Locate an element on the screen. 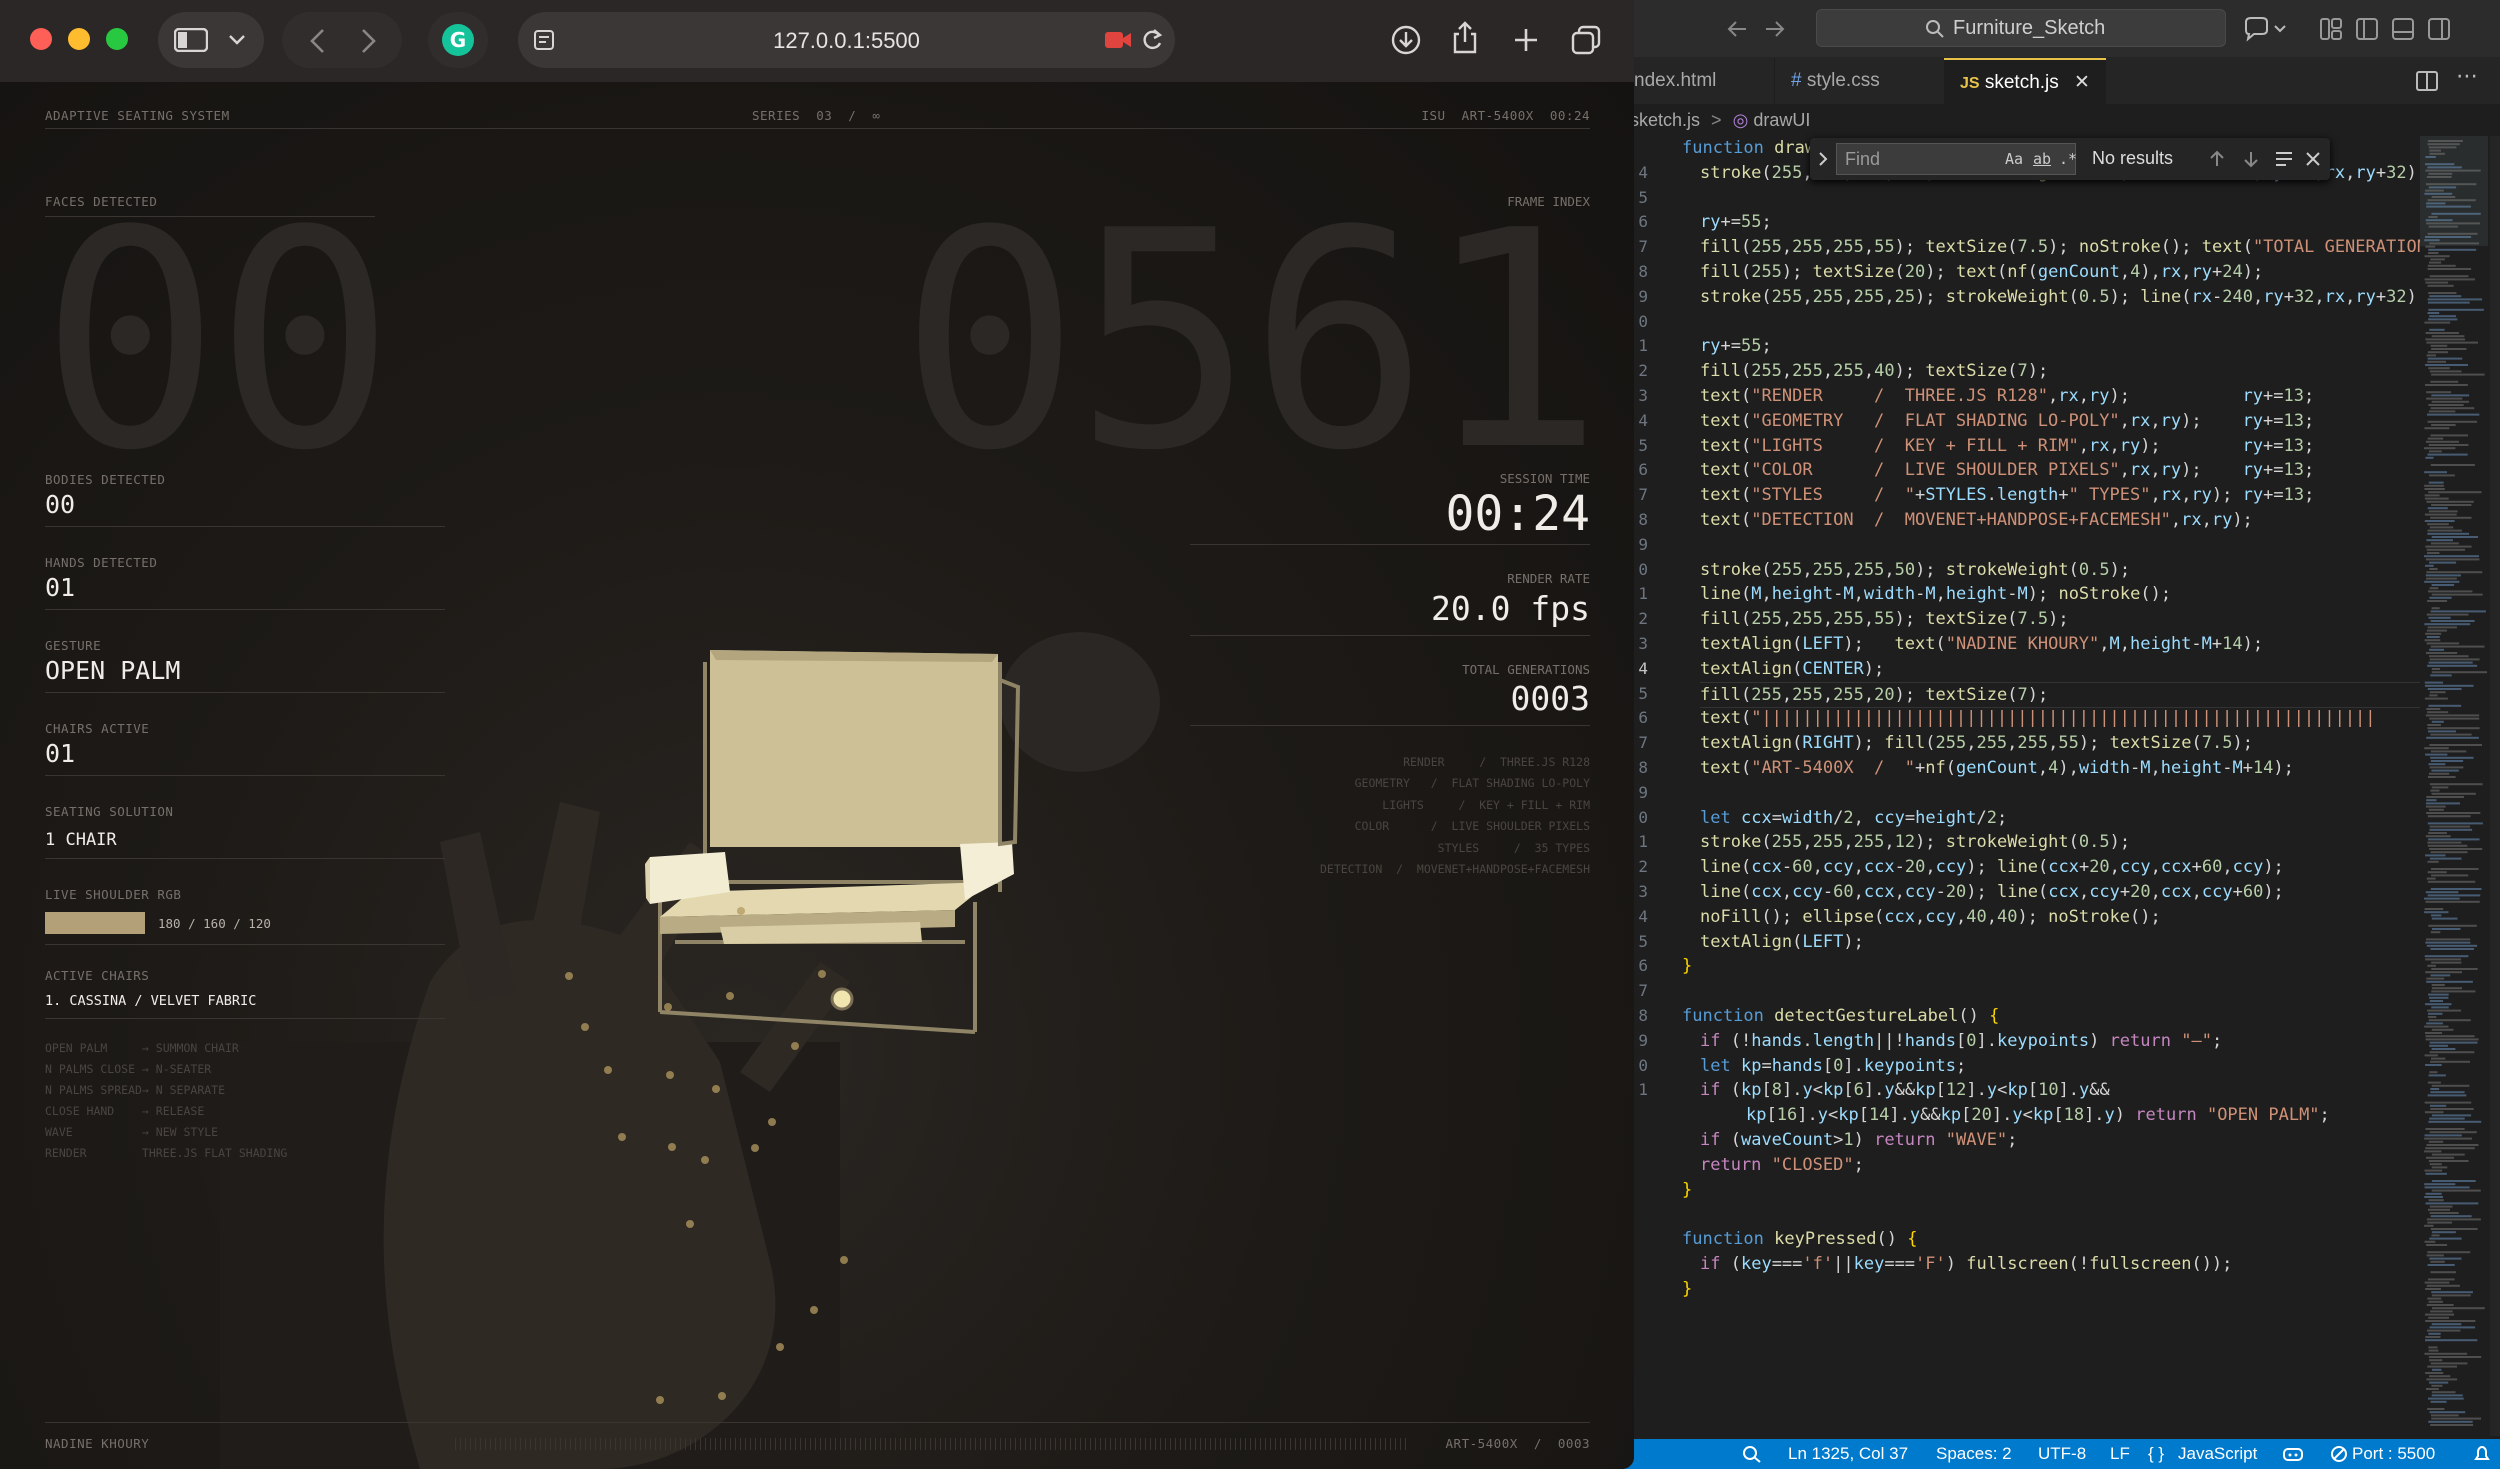  indentation: Spaces: 2 is located at coordinates (1974, 1454).